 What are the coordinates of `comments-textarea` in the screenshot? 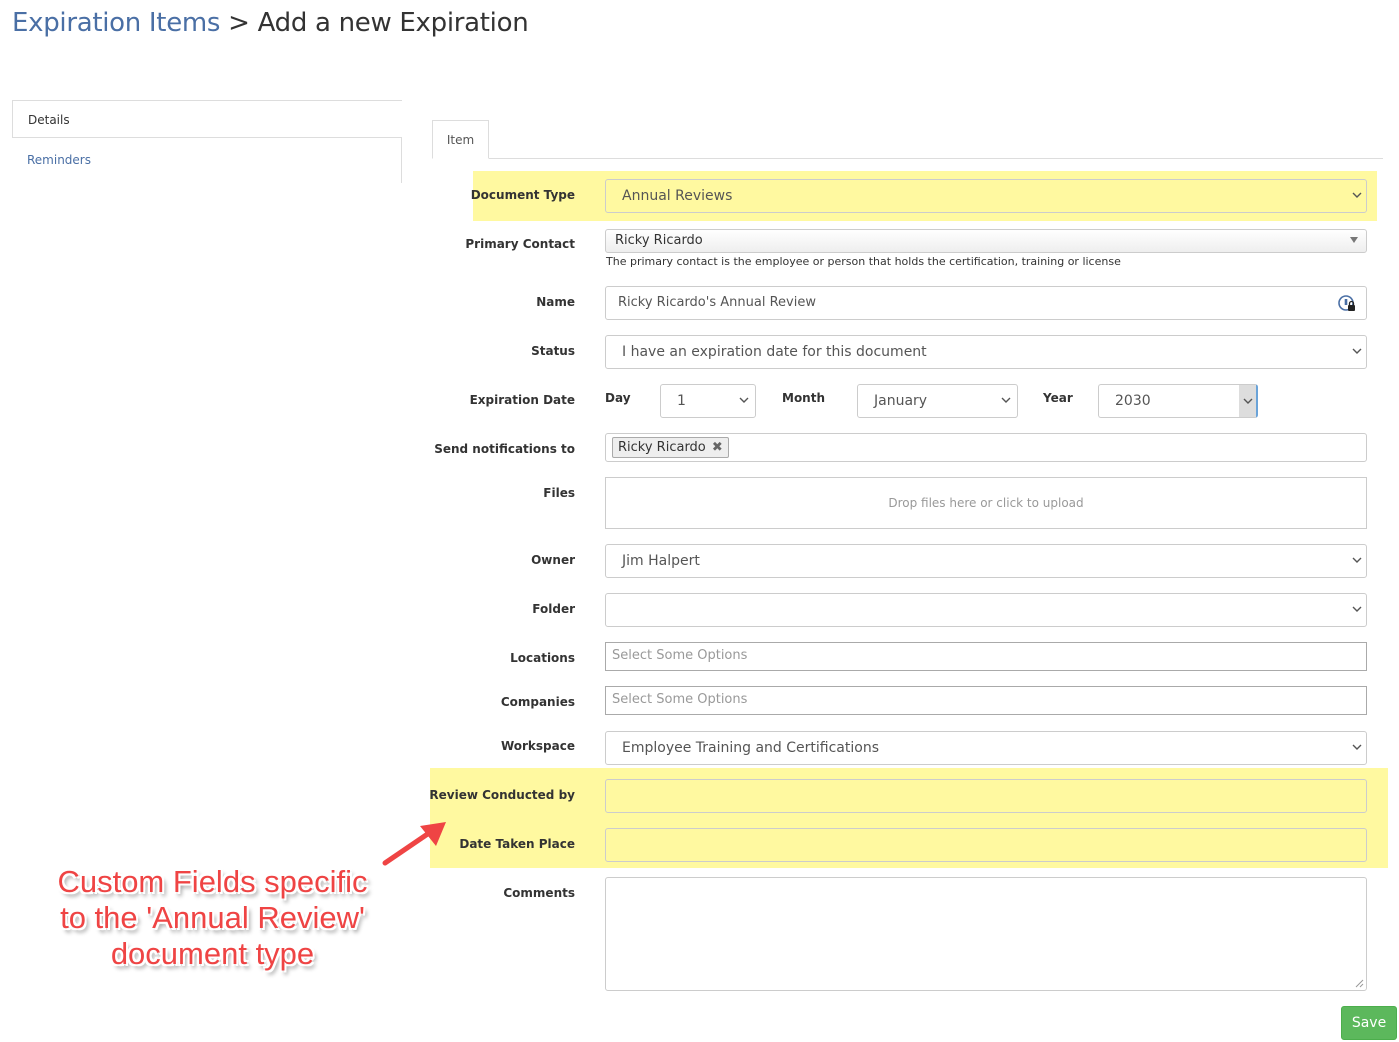 It's located at (986, 934).